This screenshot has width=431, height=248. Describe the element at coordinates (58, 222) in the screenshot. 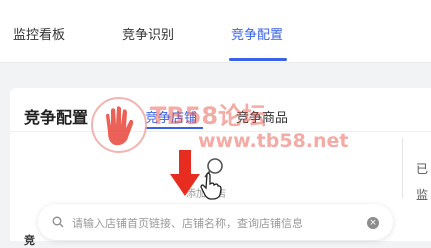

I see `search-icon` at that location.